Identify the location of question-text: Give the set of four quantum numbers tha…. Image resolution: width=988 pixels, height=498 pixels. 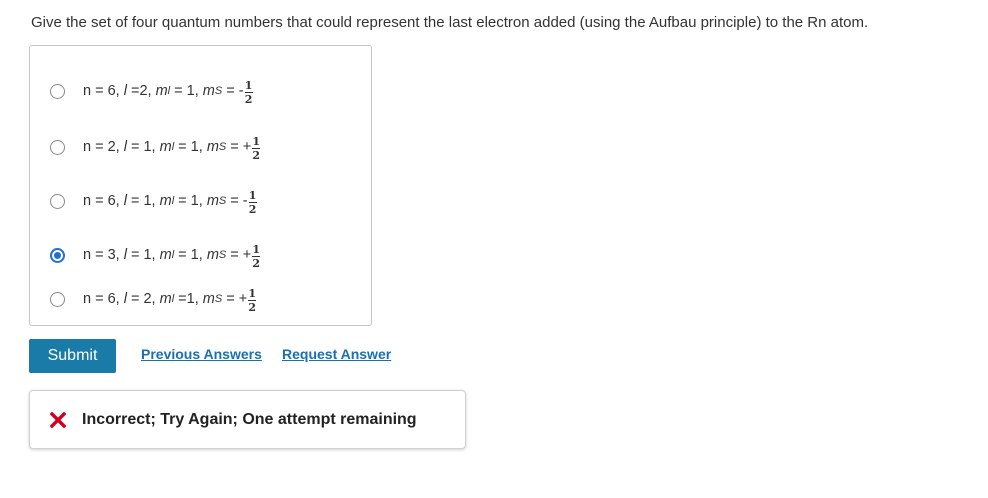
(450, 22).